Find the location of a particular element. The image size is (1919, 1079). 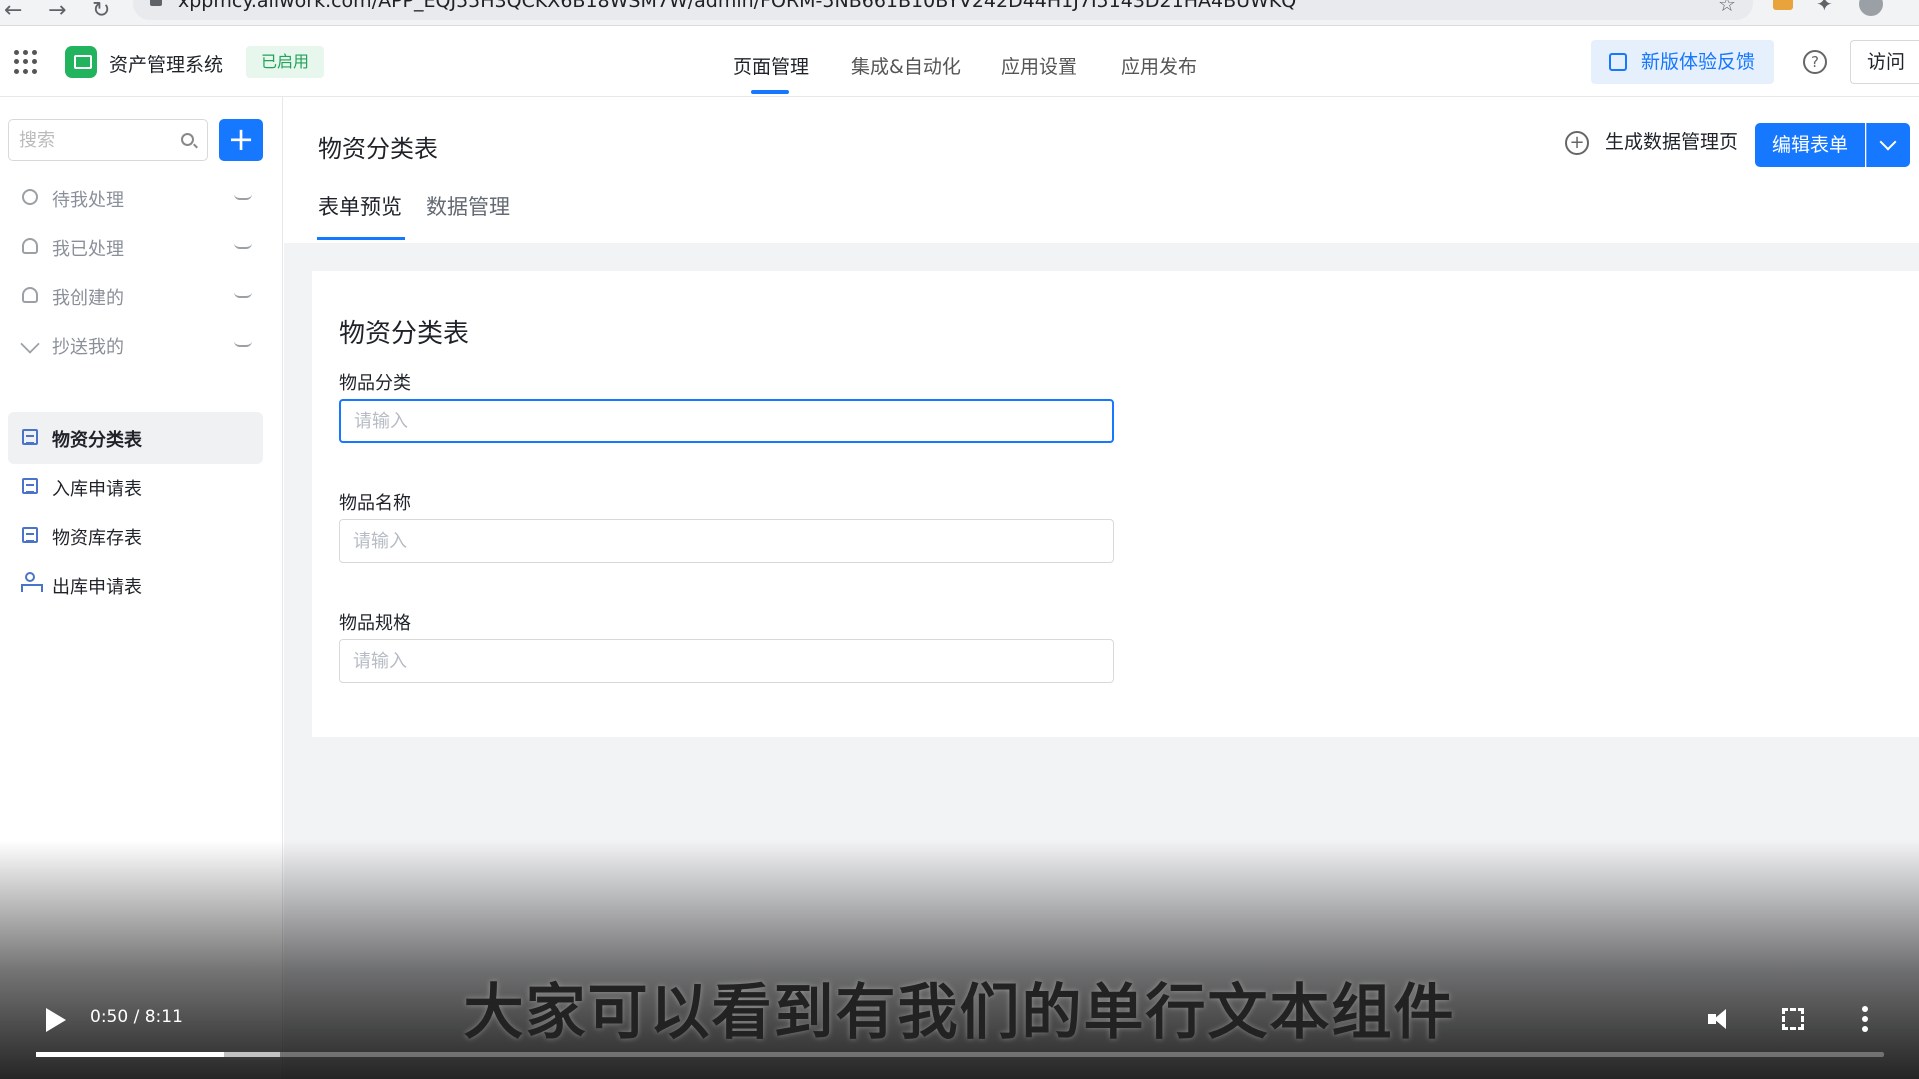

active-subtab-indicator is located at coordinates (361, 238).